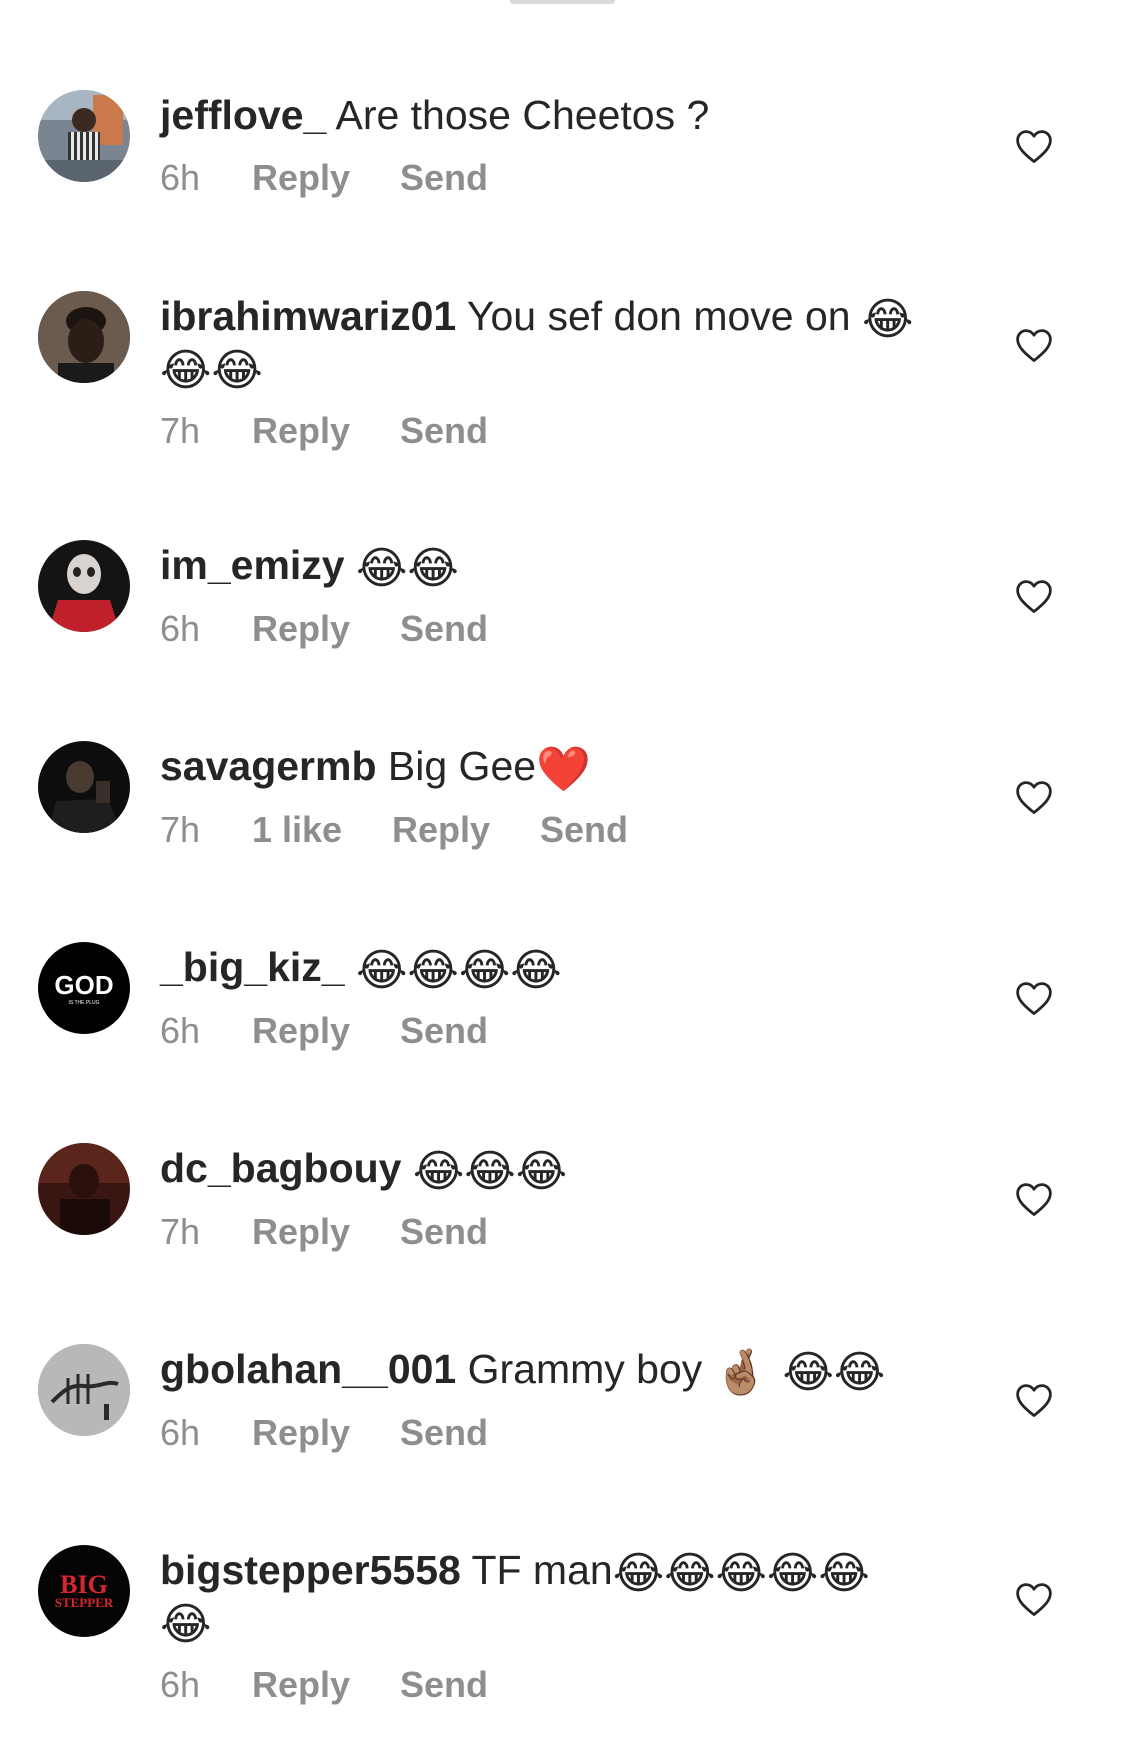 The image size is (1125, 1758). I want to click on comment-line: im_emizy 😂😂, so click(560, 565).